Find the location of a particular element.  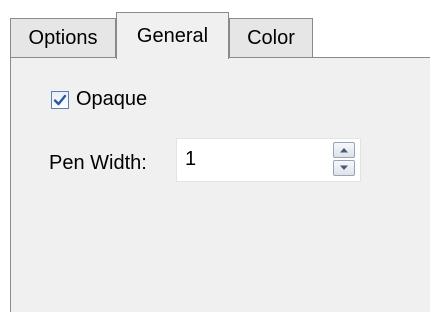

spin-down-arrow-icon is located at coordinates (344, 167).